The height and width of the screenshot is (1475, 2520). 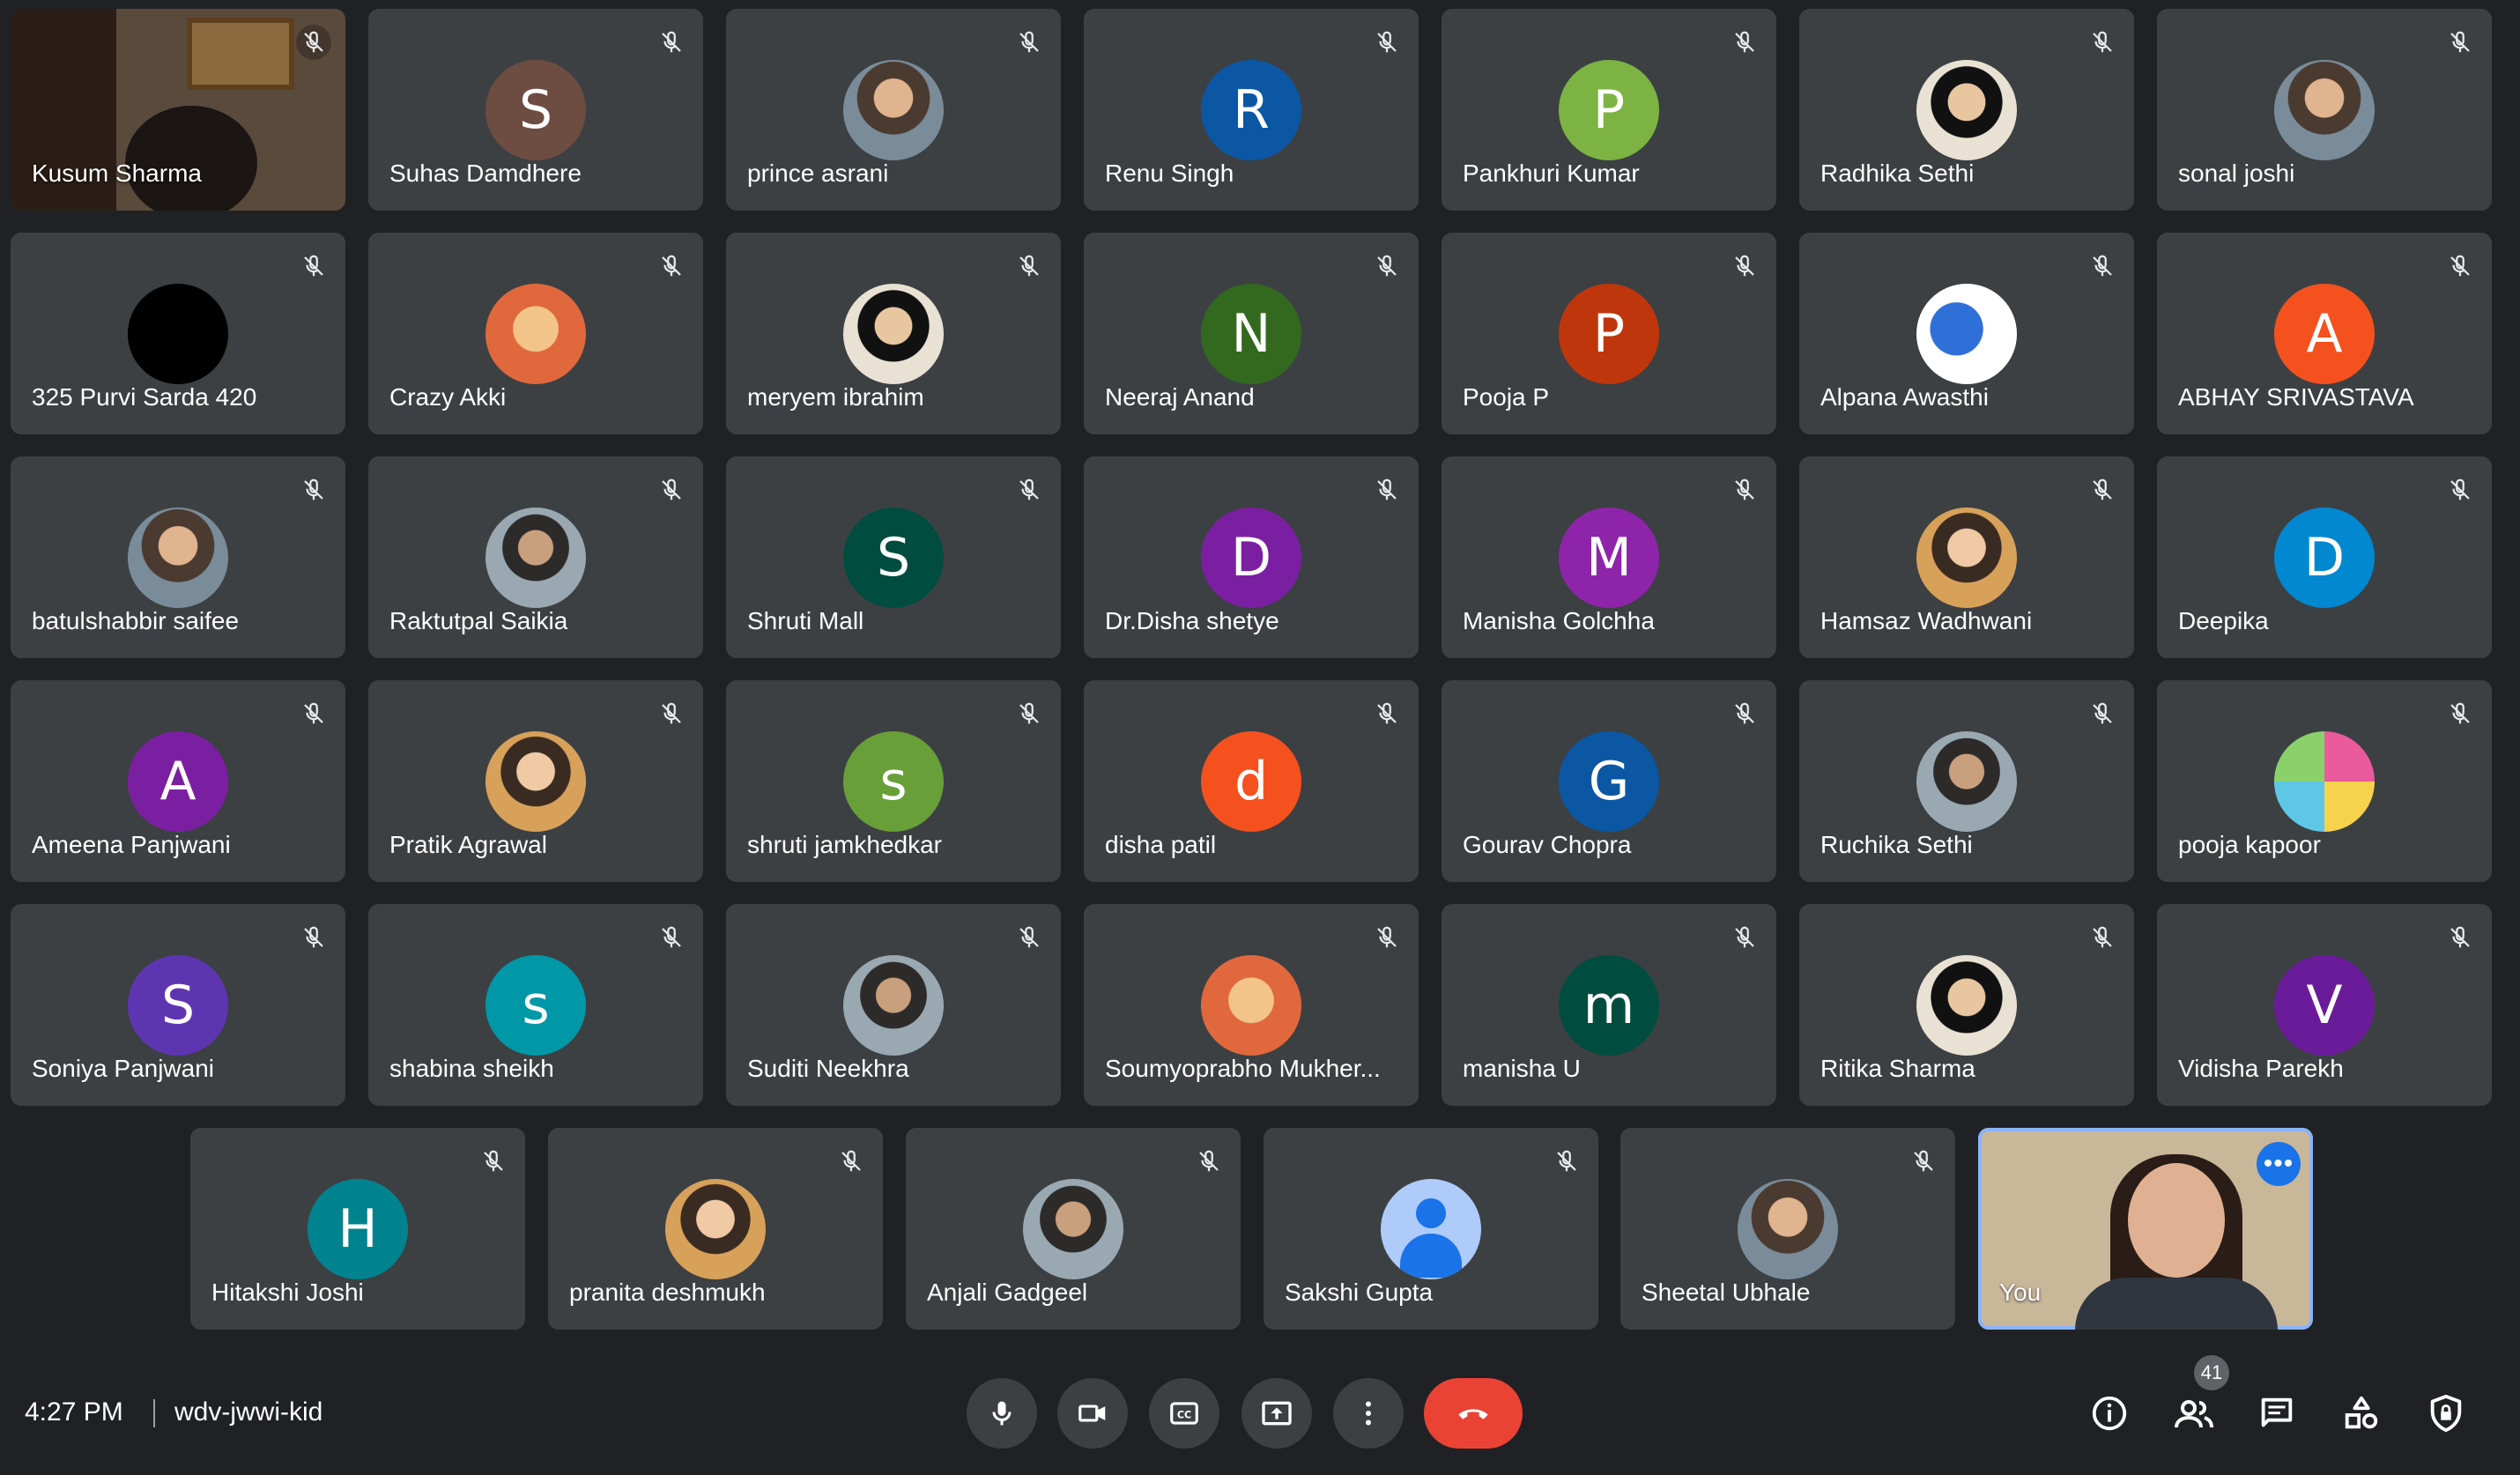 I want to click on participant-tile: Pratik Agrawal, so click(x=535, y=781).